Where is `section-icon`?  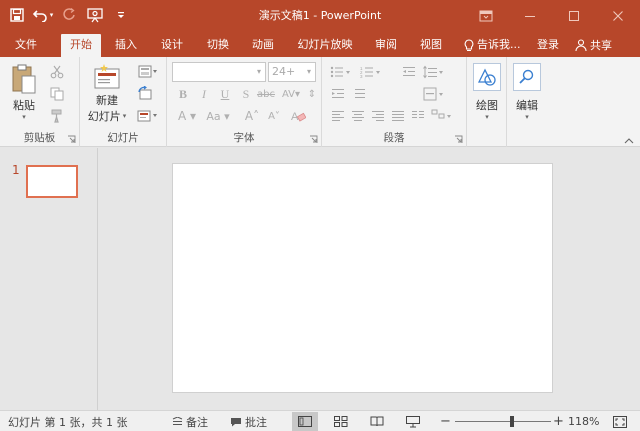
section-icon is located at coordinates (148, 116).